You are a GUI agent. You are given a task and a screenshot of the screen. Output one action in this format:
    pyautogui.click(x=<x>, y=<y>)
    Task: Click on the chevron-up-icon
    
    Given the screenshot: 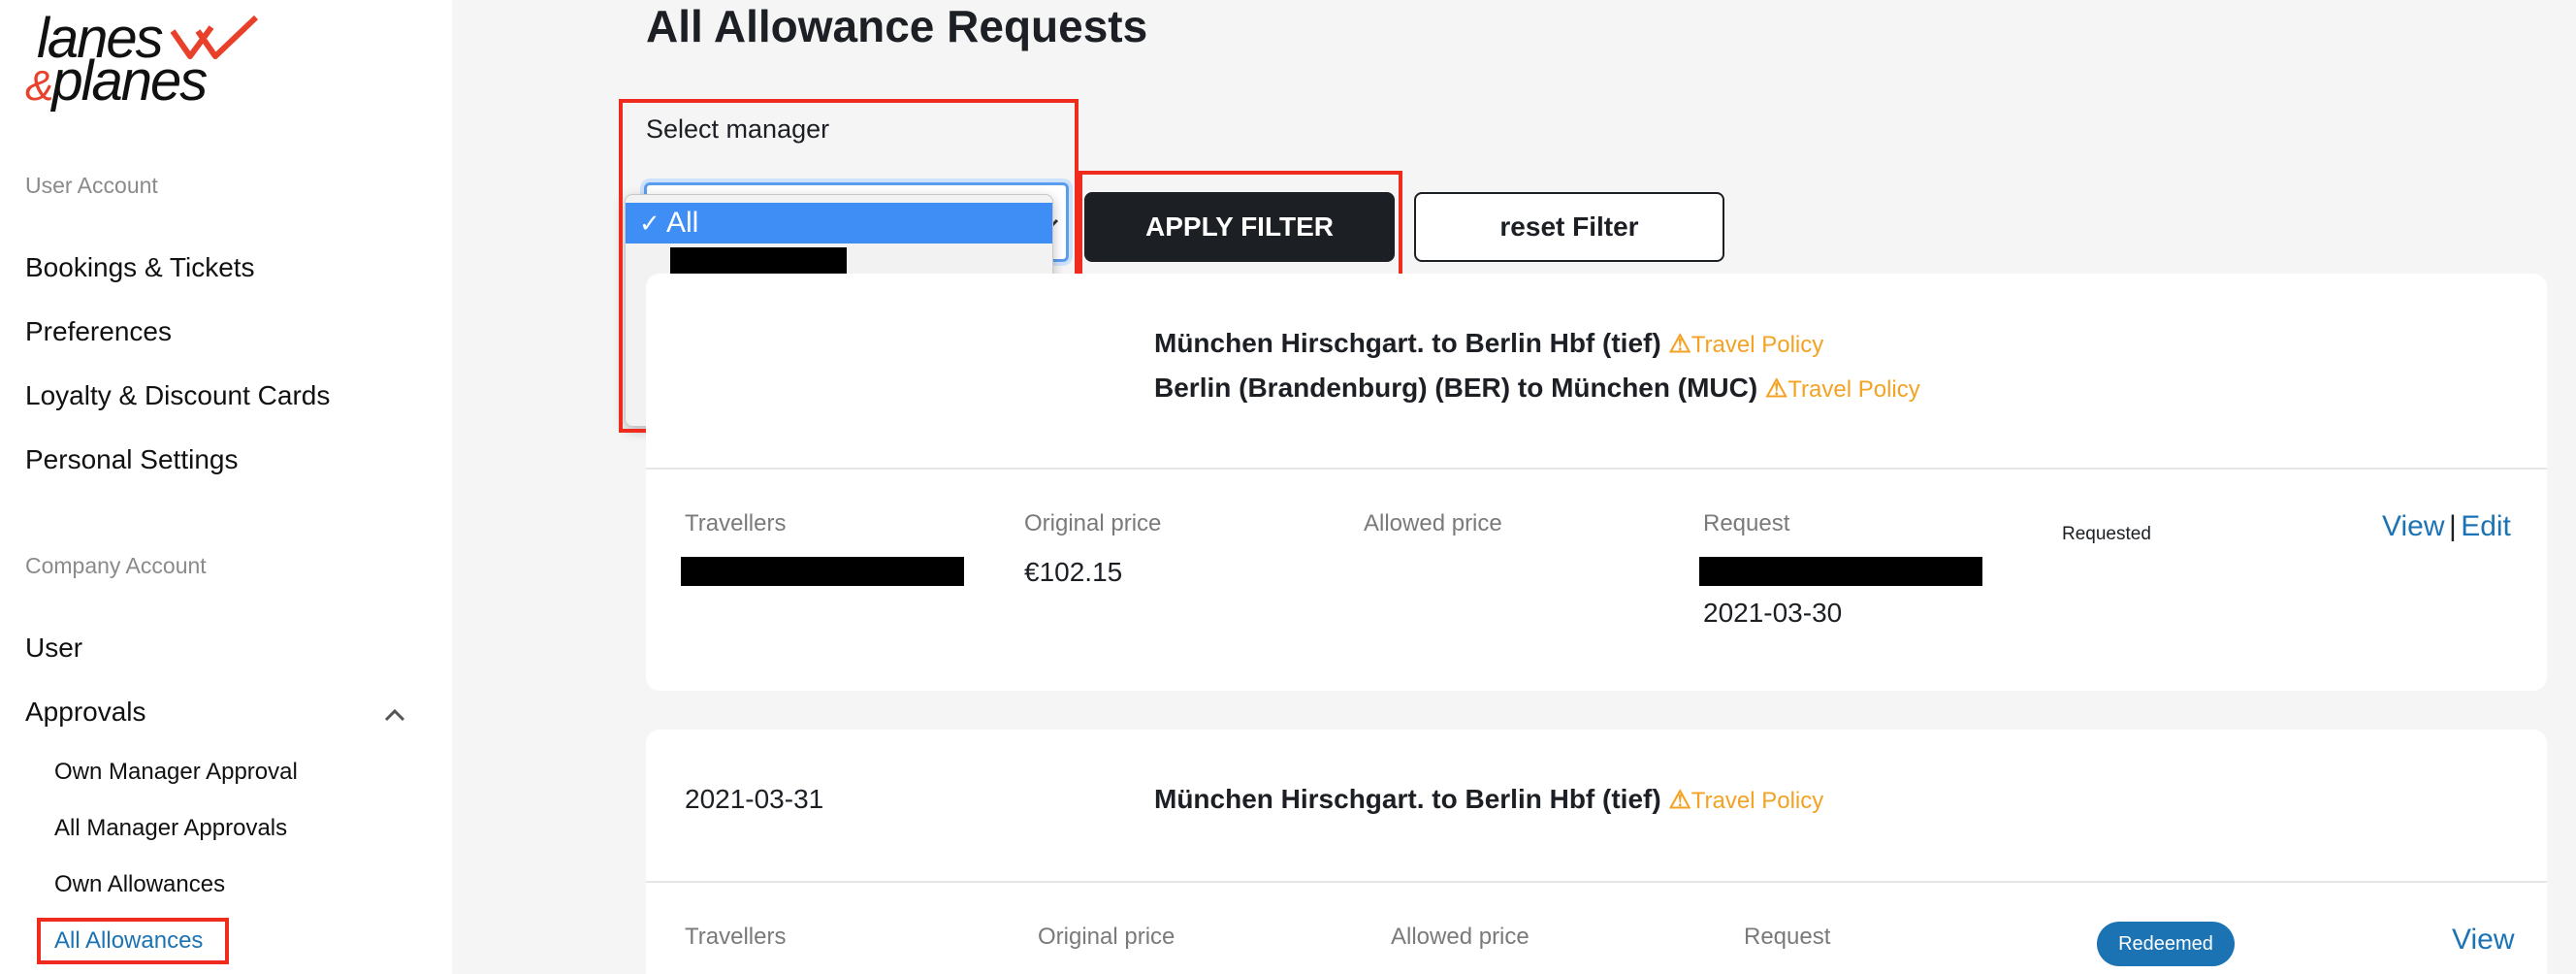 What is the action you would take?
    pyautogui.click(x=394, y=715)
    